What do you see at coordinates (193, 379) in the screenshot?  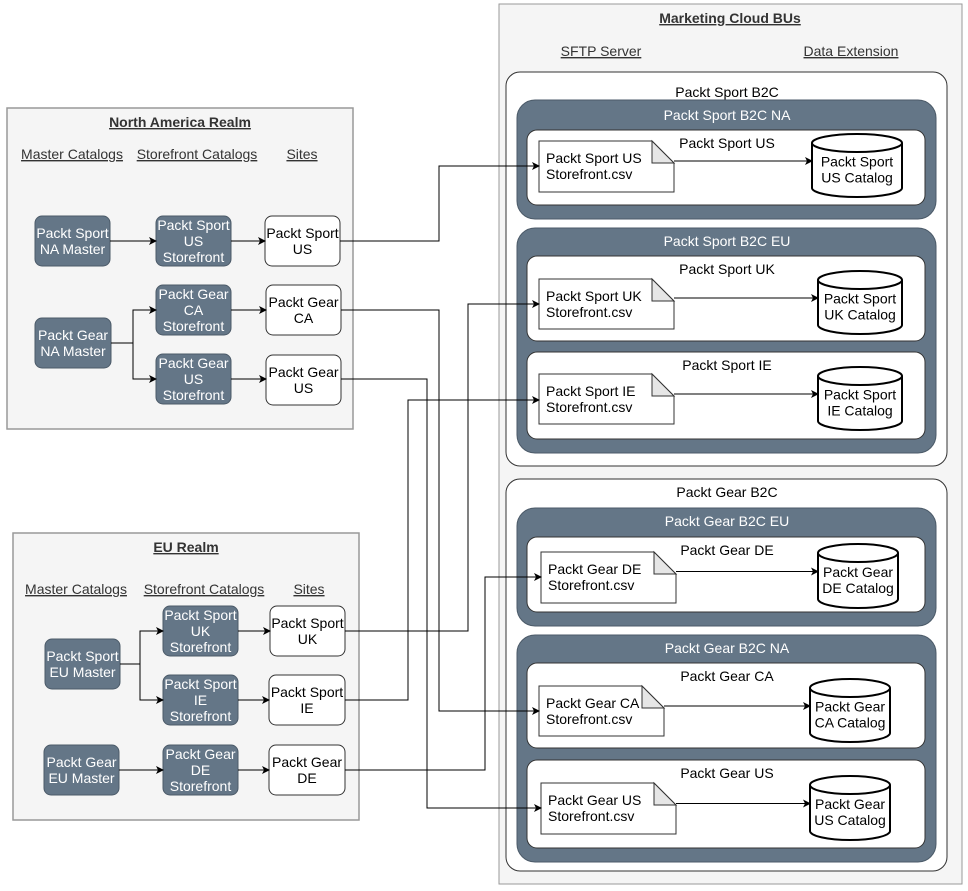 I see `na-gear-us-sf-catalog-label-line: US` at bounding box center [193, 379].